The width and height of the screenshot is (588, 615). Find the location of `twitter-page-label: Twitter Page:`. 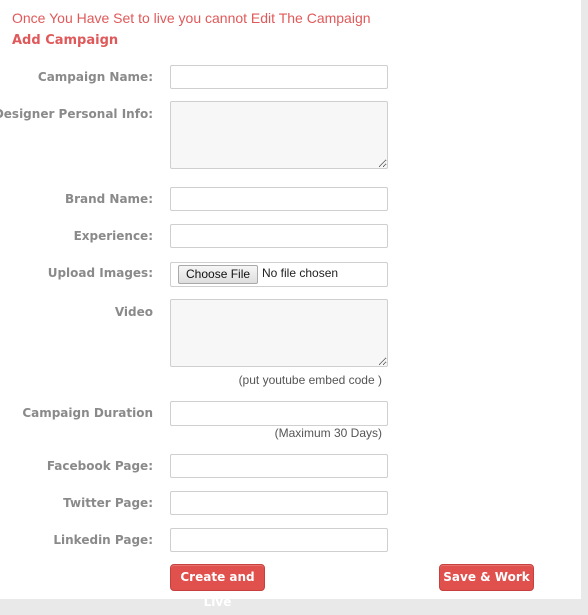

twitter-page-label: Twitter Page: is located at coordinates (108, 503).